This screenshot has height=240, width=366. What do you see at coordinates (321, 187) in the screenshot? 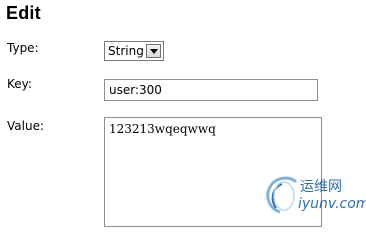
I see `watermark-text-cn: 运维网` at bounding box center [321, 187].